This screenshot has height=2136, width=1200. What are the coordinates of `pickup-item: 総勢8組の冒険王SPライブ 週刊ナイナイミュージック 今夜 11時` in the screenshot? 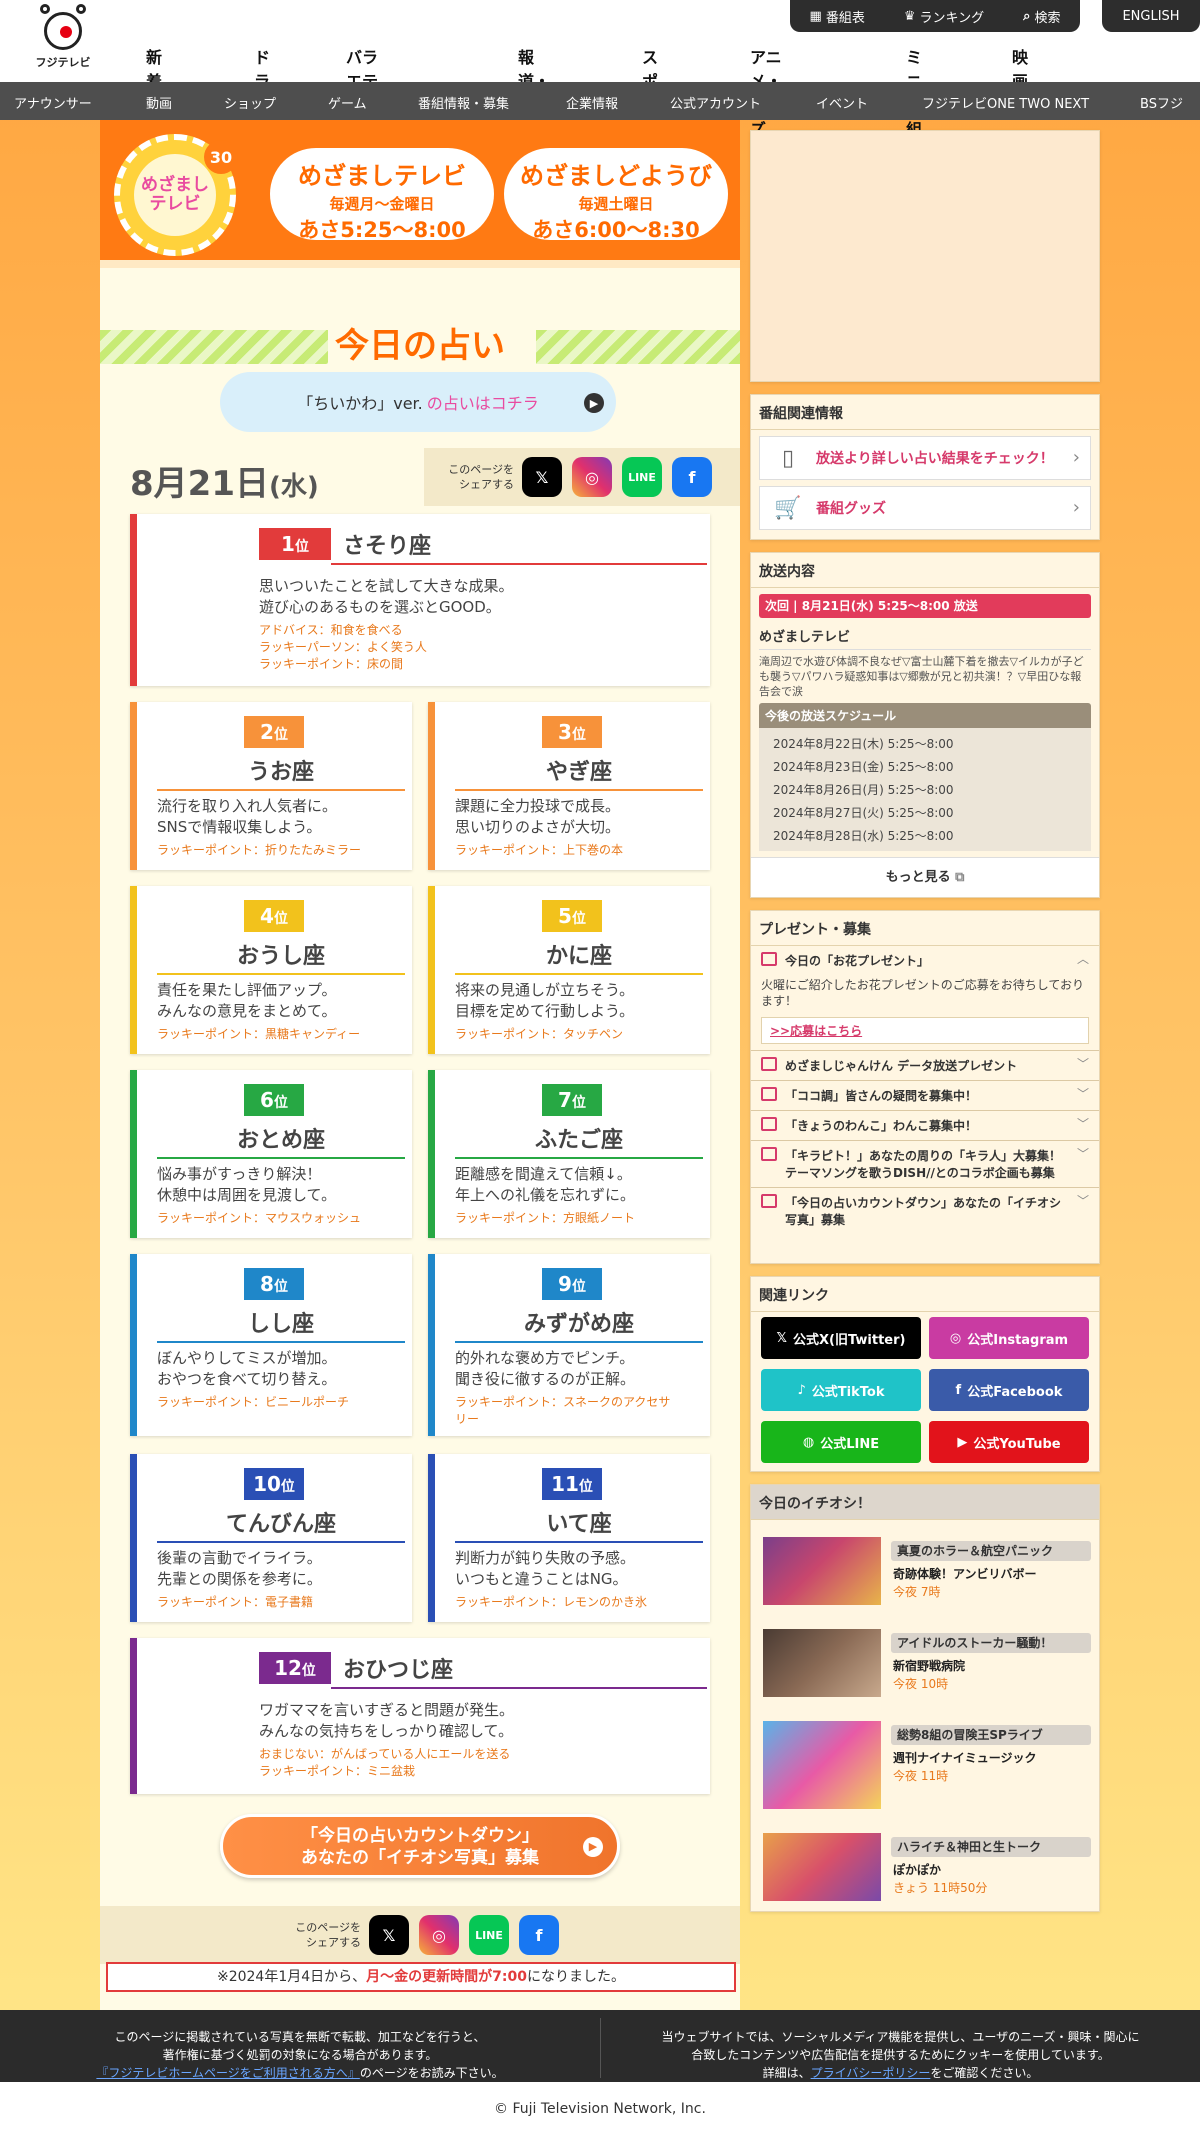 It's located at (926, 1766).